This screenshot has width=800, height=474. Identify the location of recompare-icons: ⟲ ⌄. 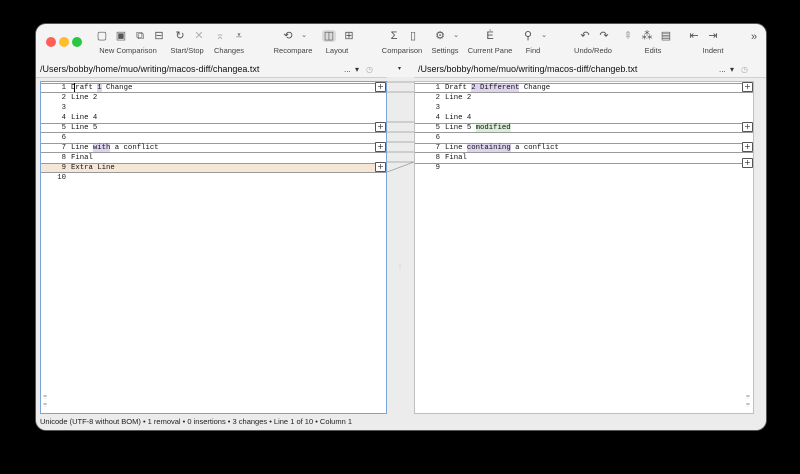
(294, 36).